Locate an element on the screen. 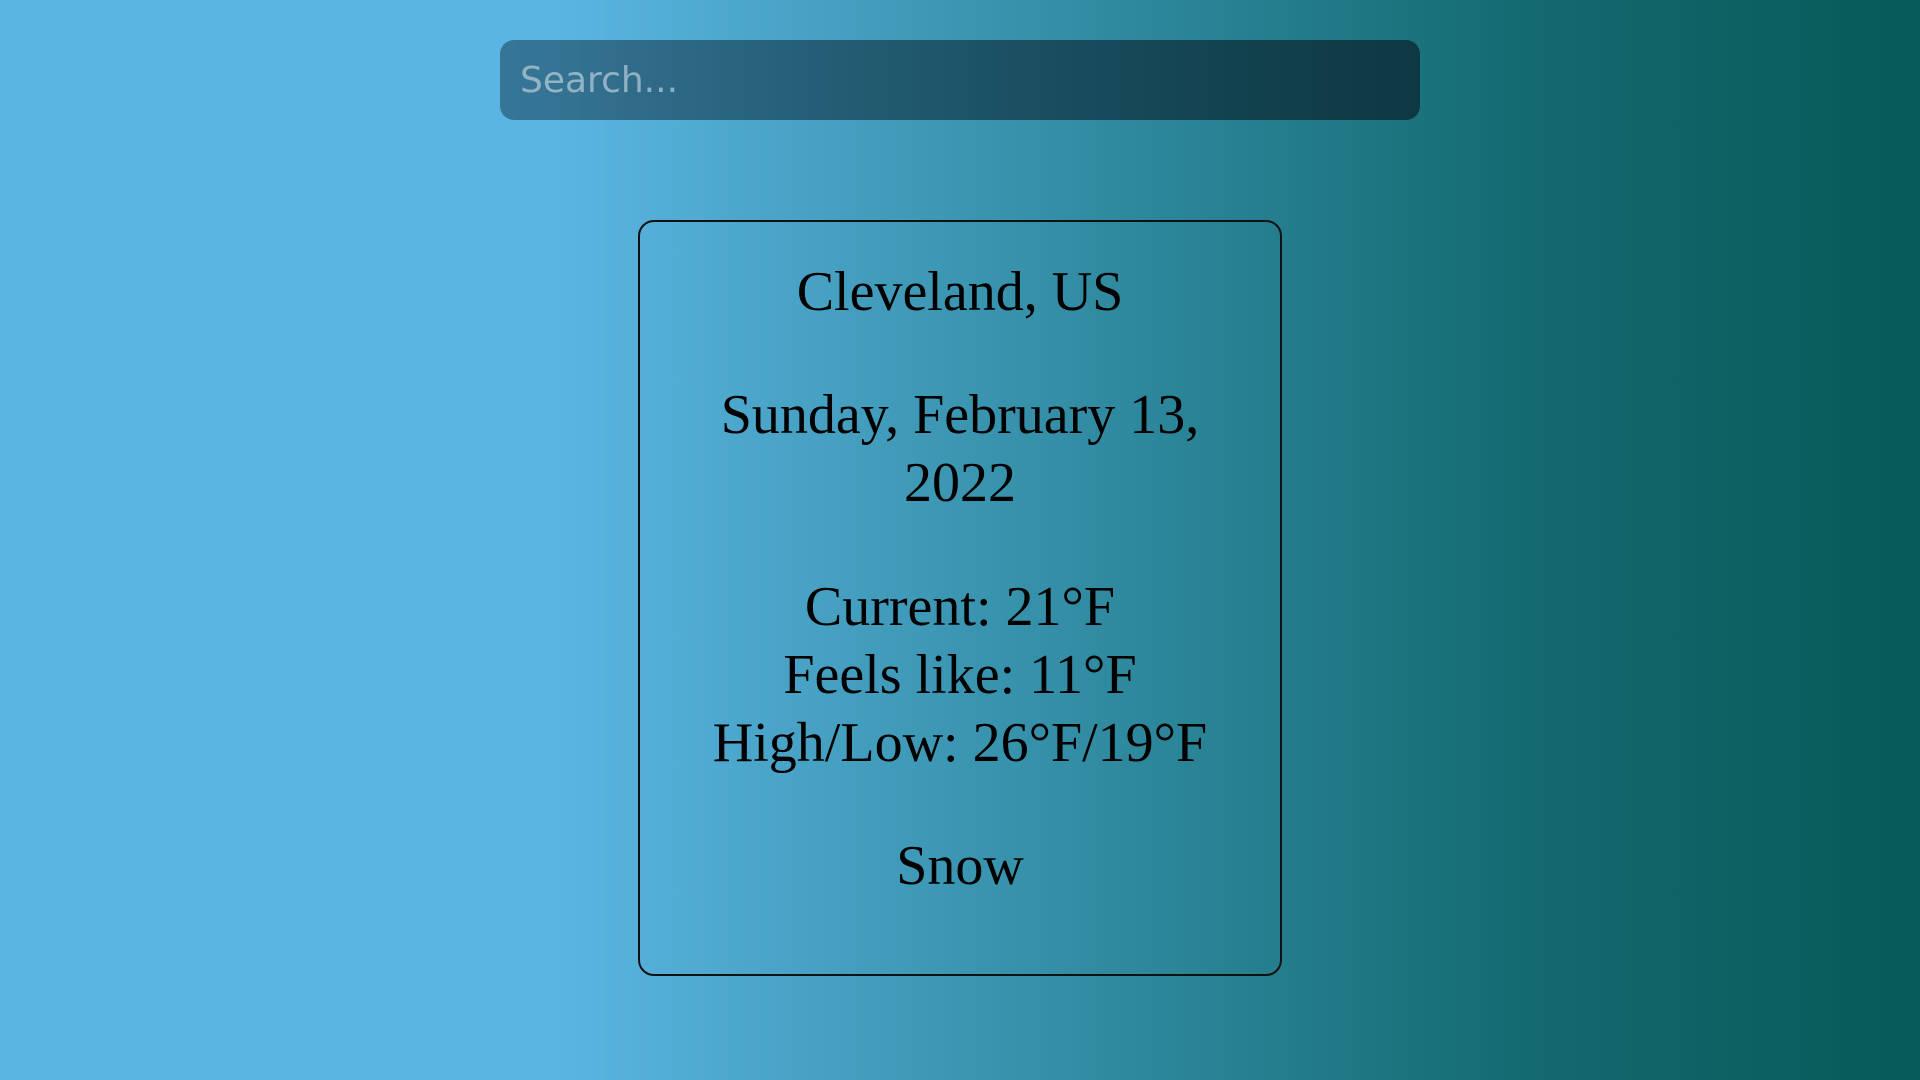 Image resolution: width=1920 pixels, height=1080 pixels. location-label: Cleveland, US is located at coordinates (960, 292).